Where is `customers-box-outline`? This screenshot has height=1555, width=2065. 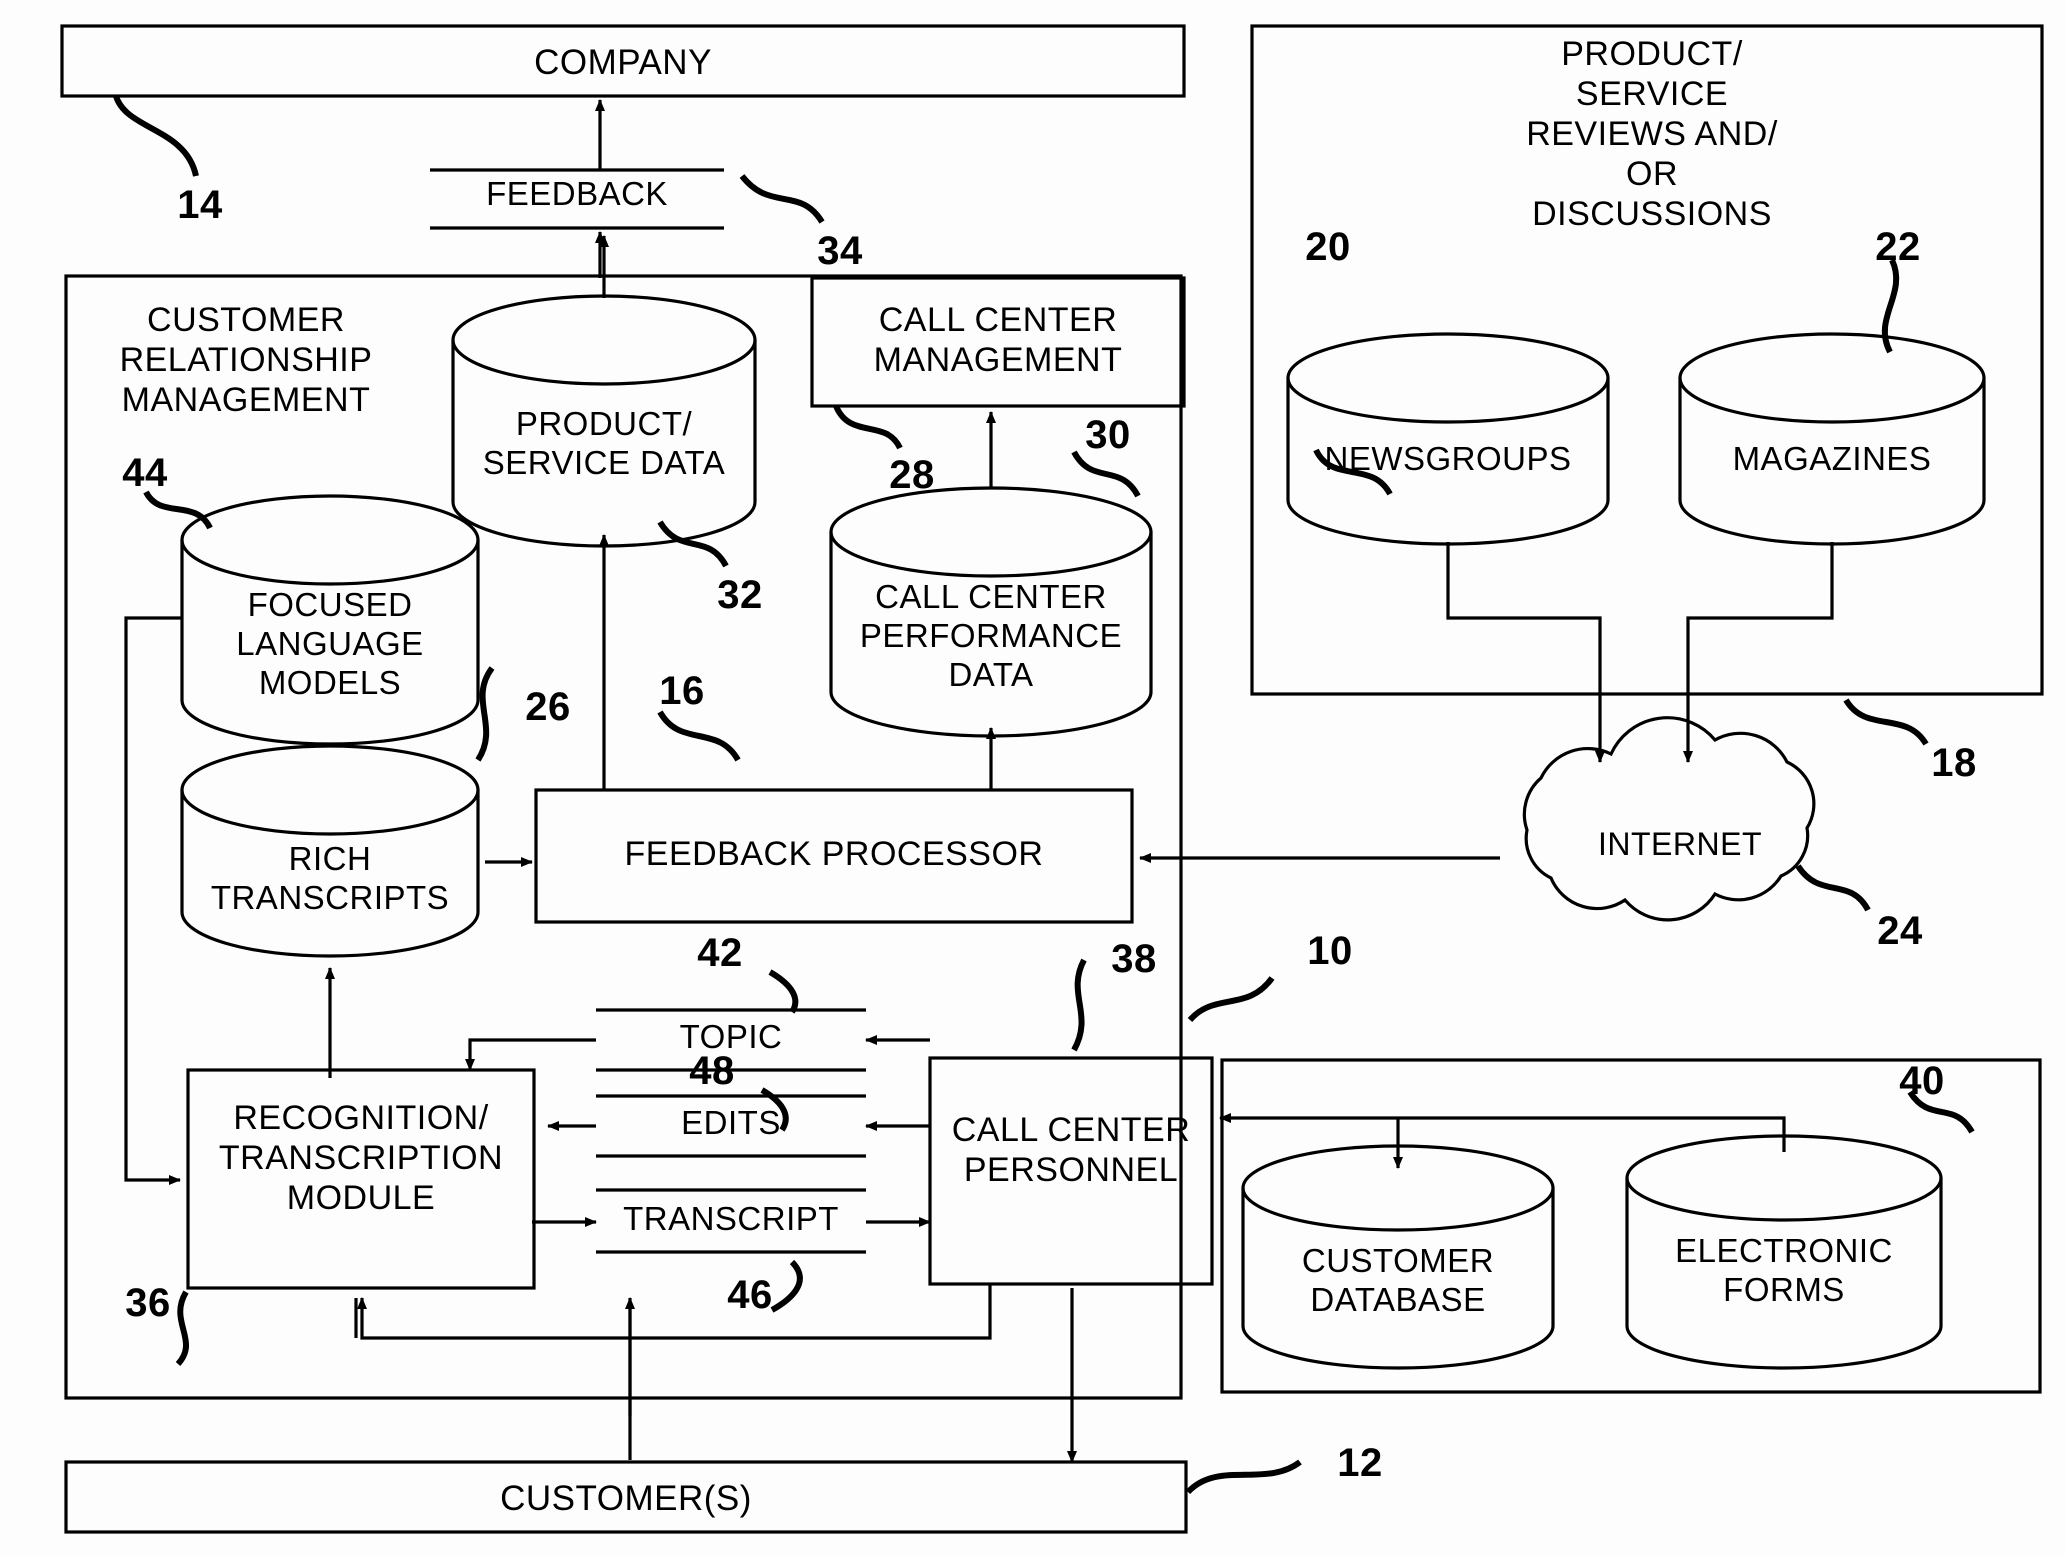 customers-box-outline is located at coordinates (626, 1497).